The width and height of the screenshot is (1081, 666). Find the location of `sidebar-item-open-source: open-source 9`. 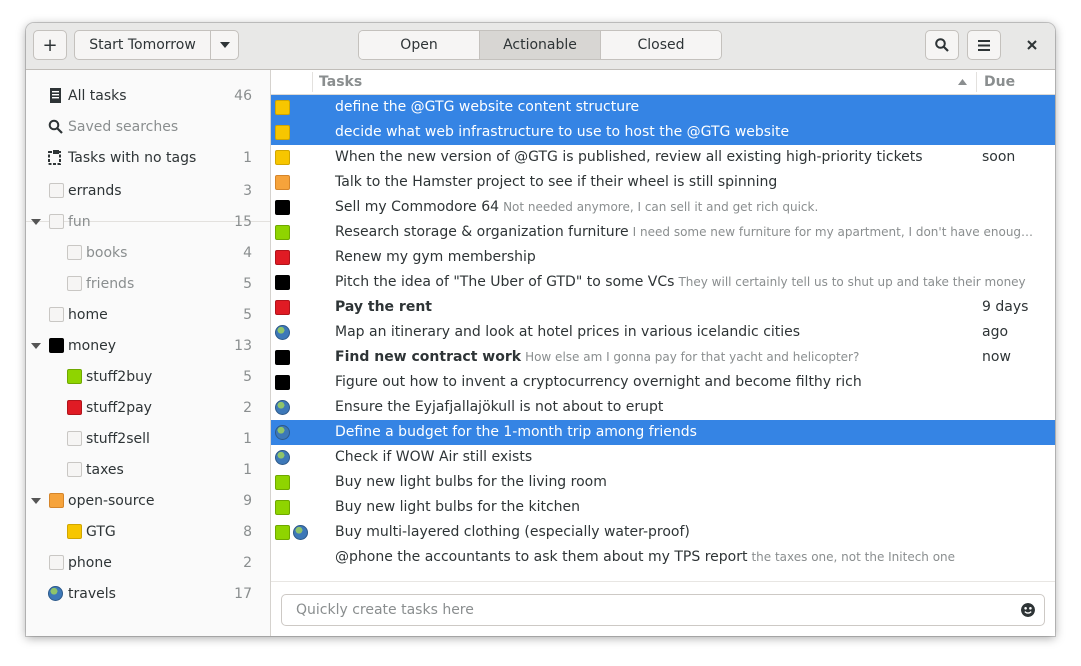

sidebar-item-open-source: open-source 9 is located at coordinates (148, 500).